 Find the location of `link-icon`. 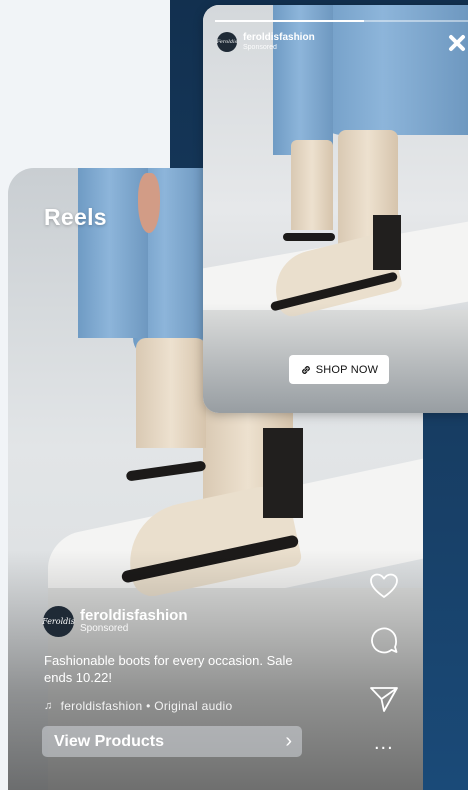

link-icon is located at coordinates (305, 369).